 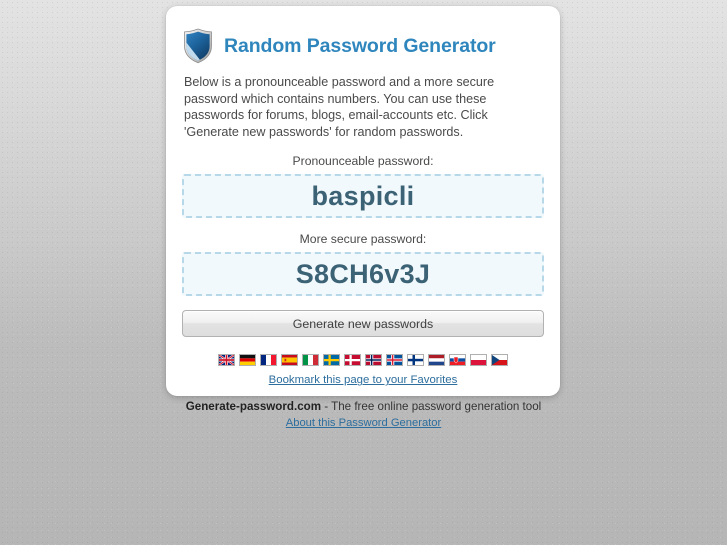 What do you see at coordinates (198, 46) in the screenshot?
I see `shield-icon` at bounding box center [198, 46].